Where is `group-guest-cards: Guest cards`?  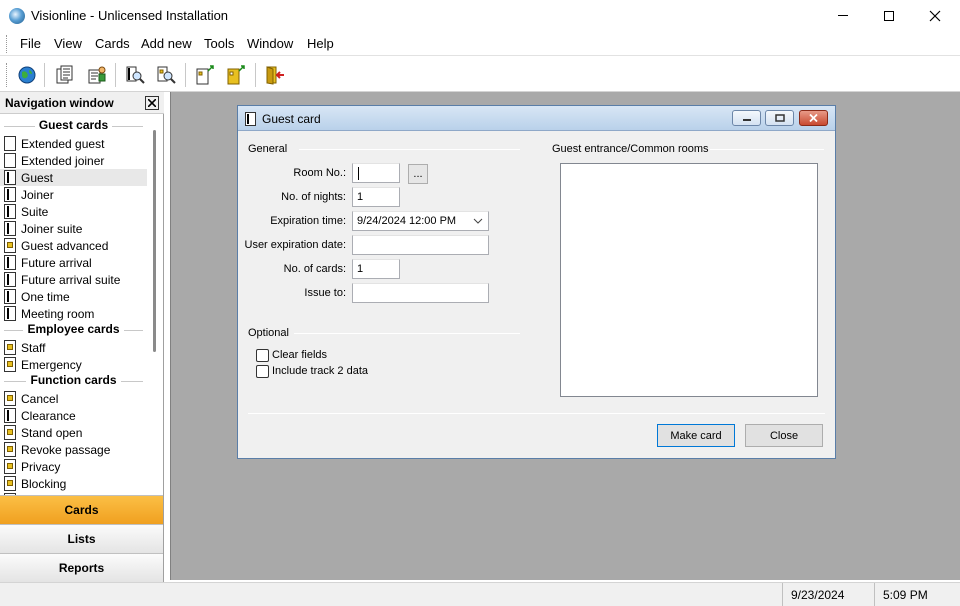 group-guest-cards: Guest cards is located at coordinates (73, 126).